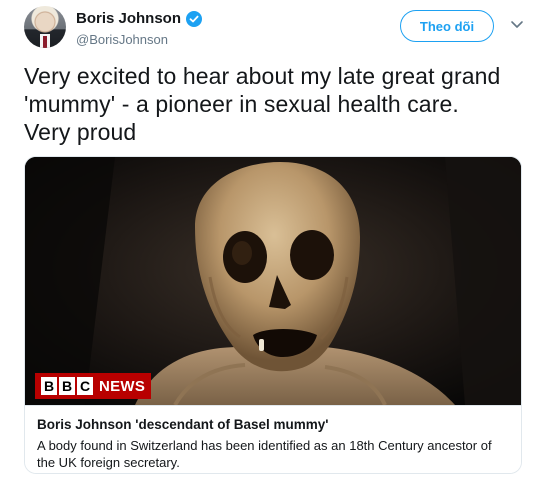 This screenshot has width=540, height=478. What do you see at coordinates (517, 25) in the screenshot?
I see `chevron-down-icon` at bounding box center [517, 25].